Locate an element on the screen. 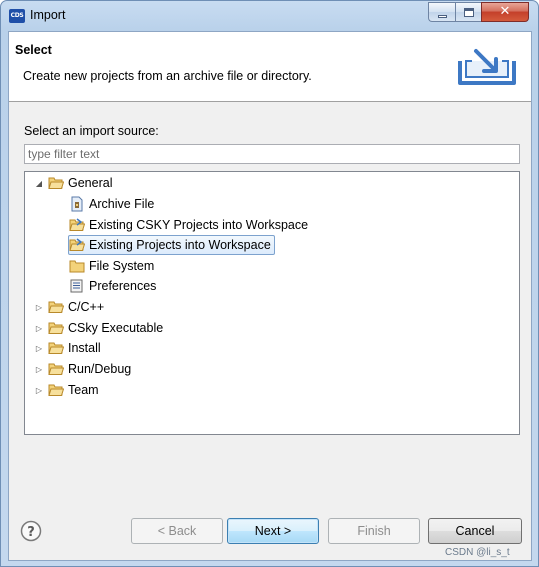 The width and height of the screenshot is (539, 567). title-bar: CDS Import ✕ is located at coordinates (269, 16).